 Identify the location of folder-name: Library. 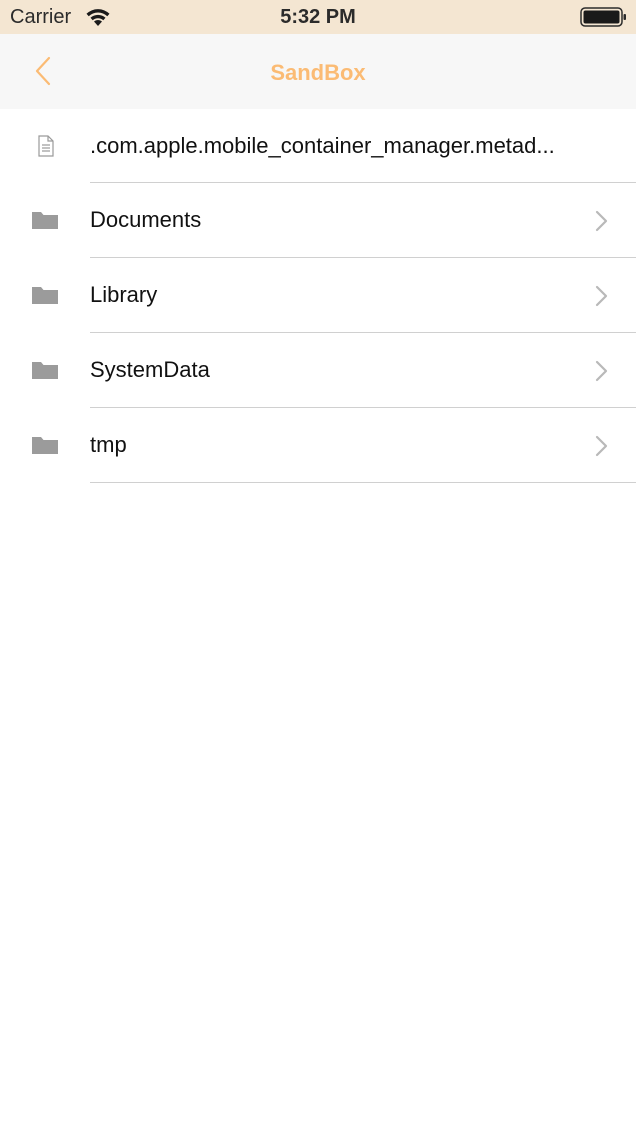
(124, 294).